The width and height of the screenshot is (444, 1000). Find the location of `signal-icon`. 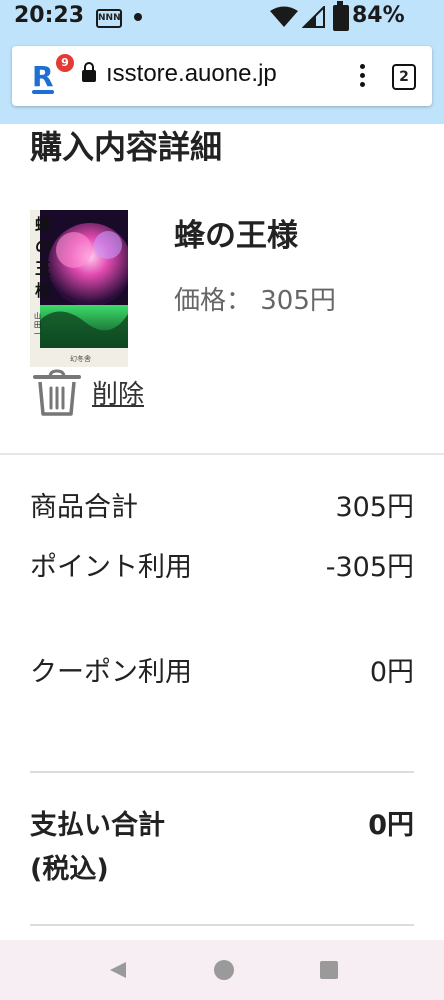

signal-icon is located at coordinates (313, 17).